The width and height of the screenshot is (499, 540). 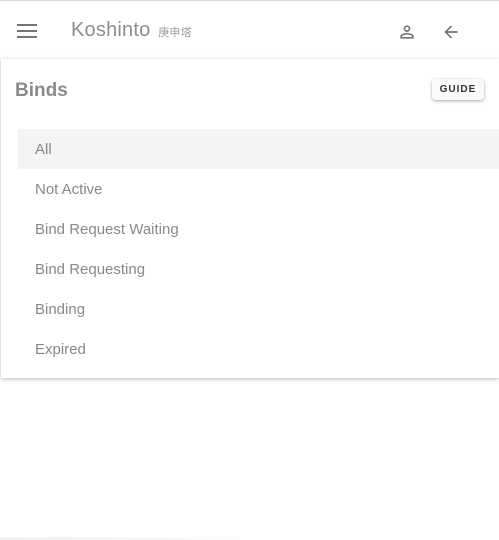 What do you see at coordinates (258, 189) in the screenshot?
I see `filter-item-not-active: Not Active` at bounding box center [258, 189].